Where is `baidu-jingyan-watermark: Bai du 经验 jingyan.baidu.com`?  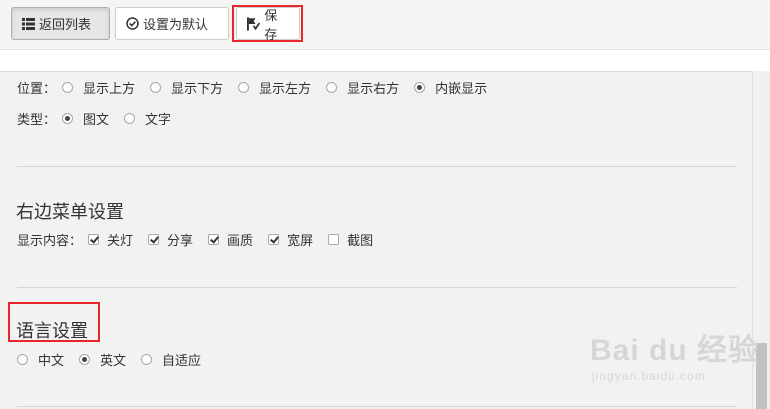
baidu-jingyan-watermark: Bai du 经验 jingyan.baidu.com is located at coordinates (674, 354).